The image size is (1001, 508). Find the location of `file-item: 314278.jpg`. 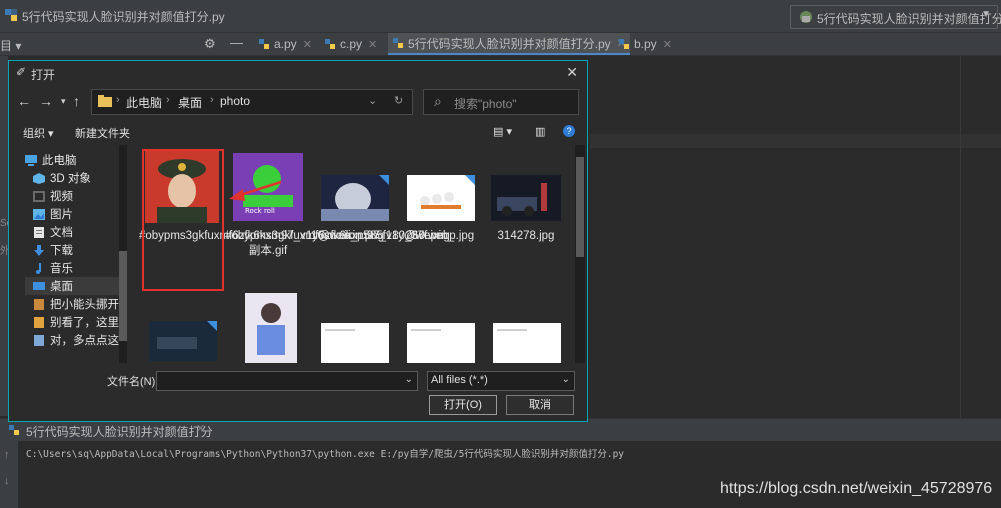

file-item: 314278.jpg is located at coordinates (526, 217).